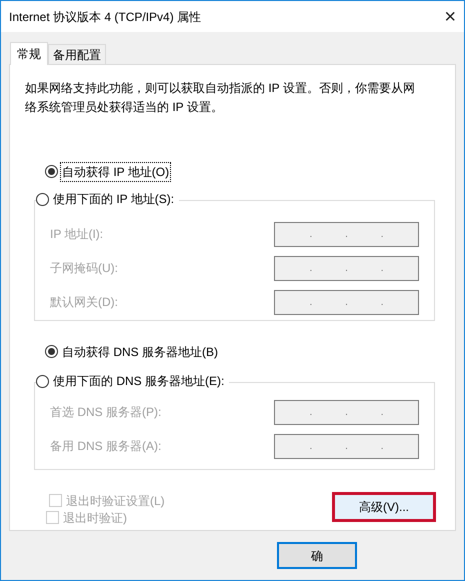  Describe the element at coordinates (29, 53) in the screenshot. I see `tab: 常规` at that location.